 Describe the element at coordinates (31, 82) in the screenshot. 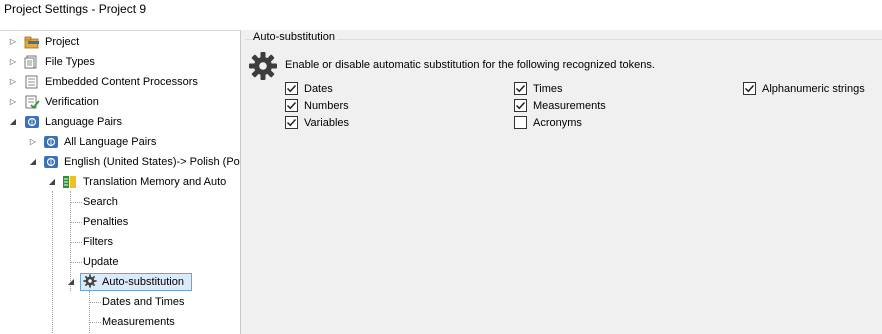

I see `embedded-content-icon` at that location.